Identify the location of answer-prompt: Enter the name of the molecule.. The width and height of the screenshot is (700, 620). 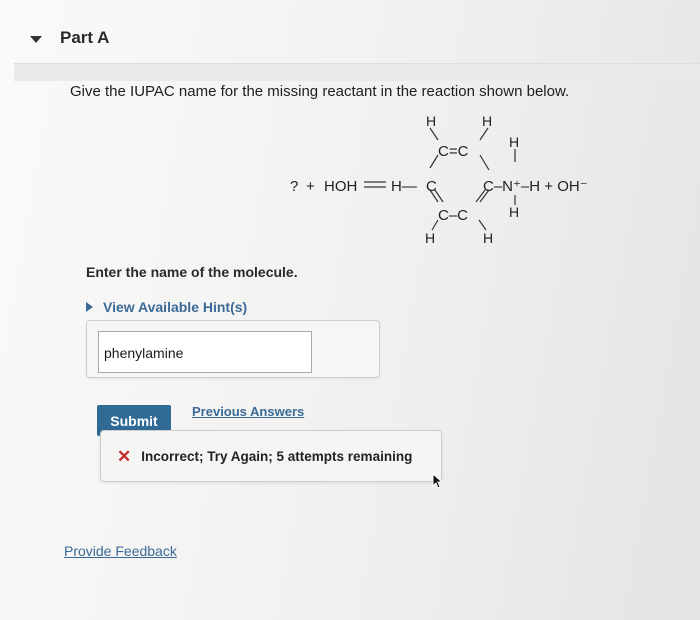
(192, 272).